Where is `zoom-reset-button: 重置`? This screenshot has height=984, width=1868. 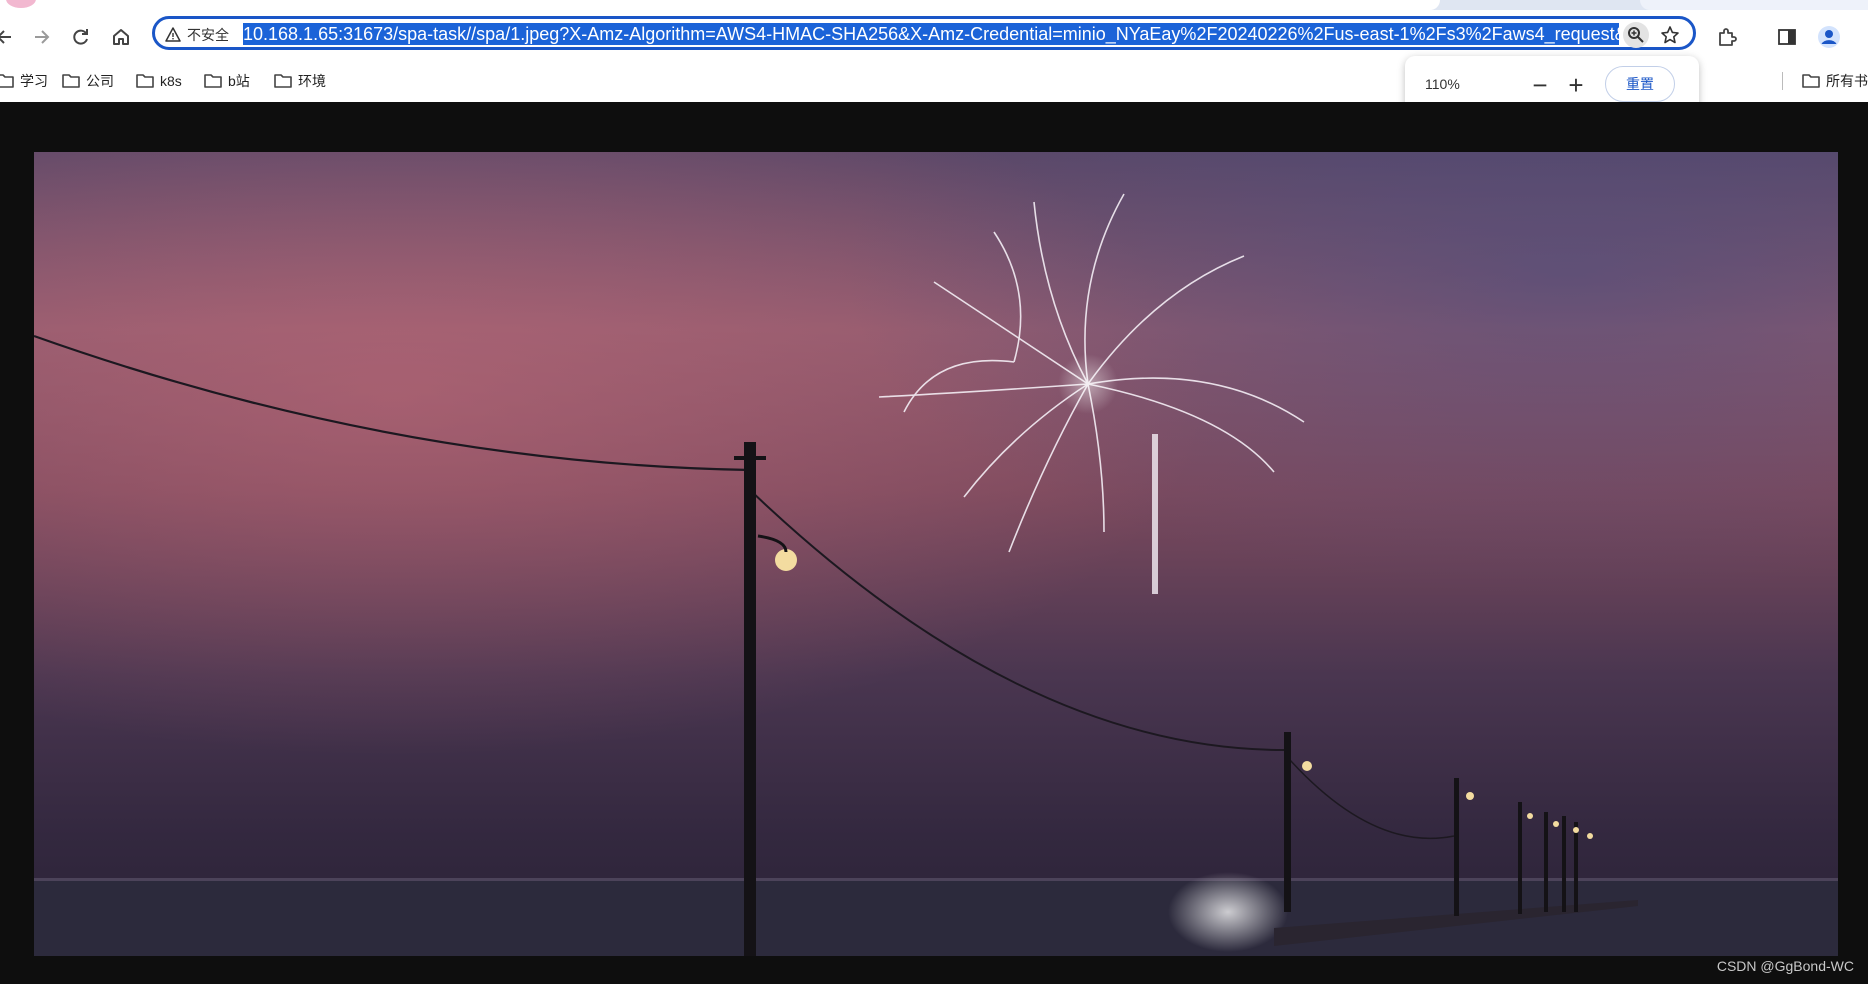 zoom-reset-button: 重置 is located at coordinates (1640, 84).